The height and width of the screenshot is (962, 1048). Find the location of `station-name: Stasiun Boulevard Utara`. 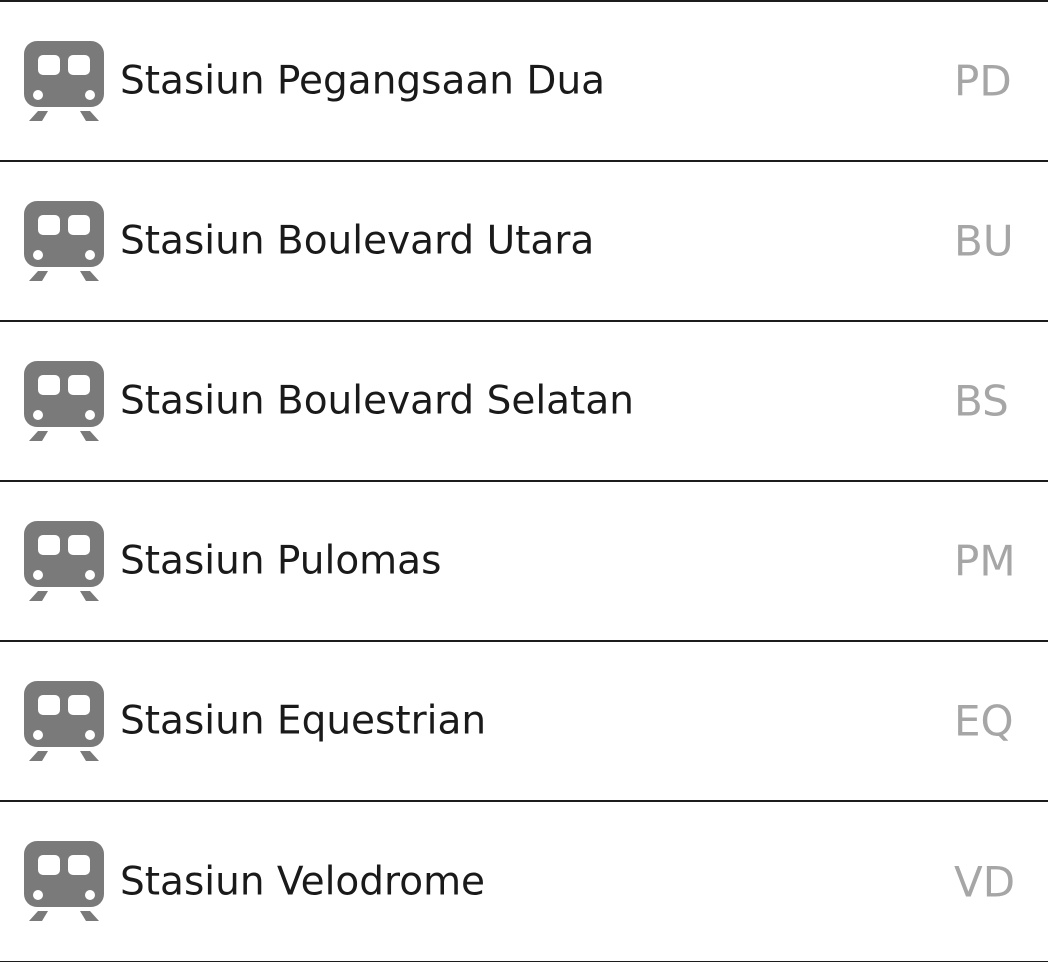

station-name: Stasiun Boulevard Utara is located at coordinates (357, 241).